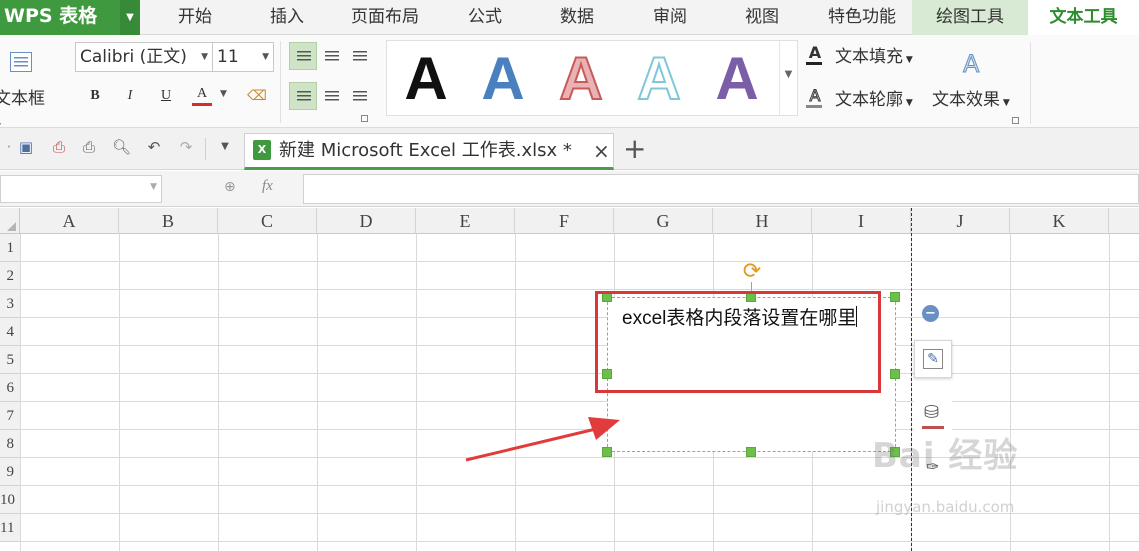 Image resolution: width=1139 pixels, height=551 pixels. Describe the element at coordinates (945, 507) in the screenshot. I see `watermark-url: jingyan.baidu.com` at that location.